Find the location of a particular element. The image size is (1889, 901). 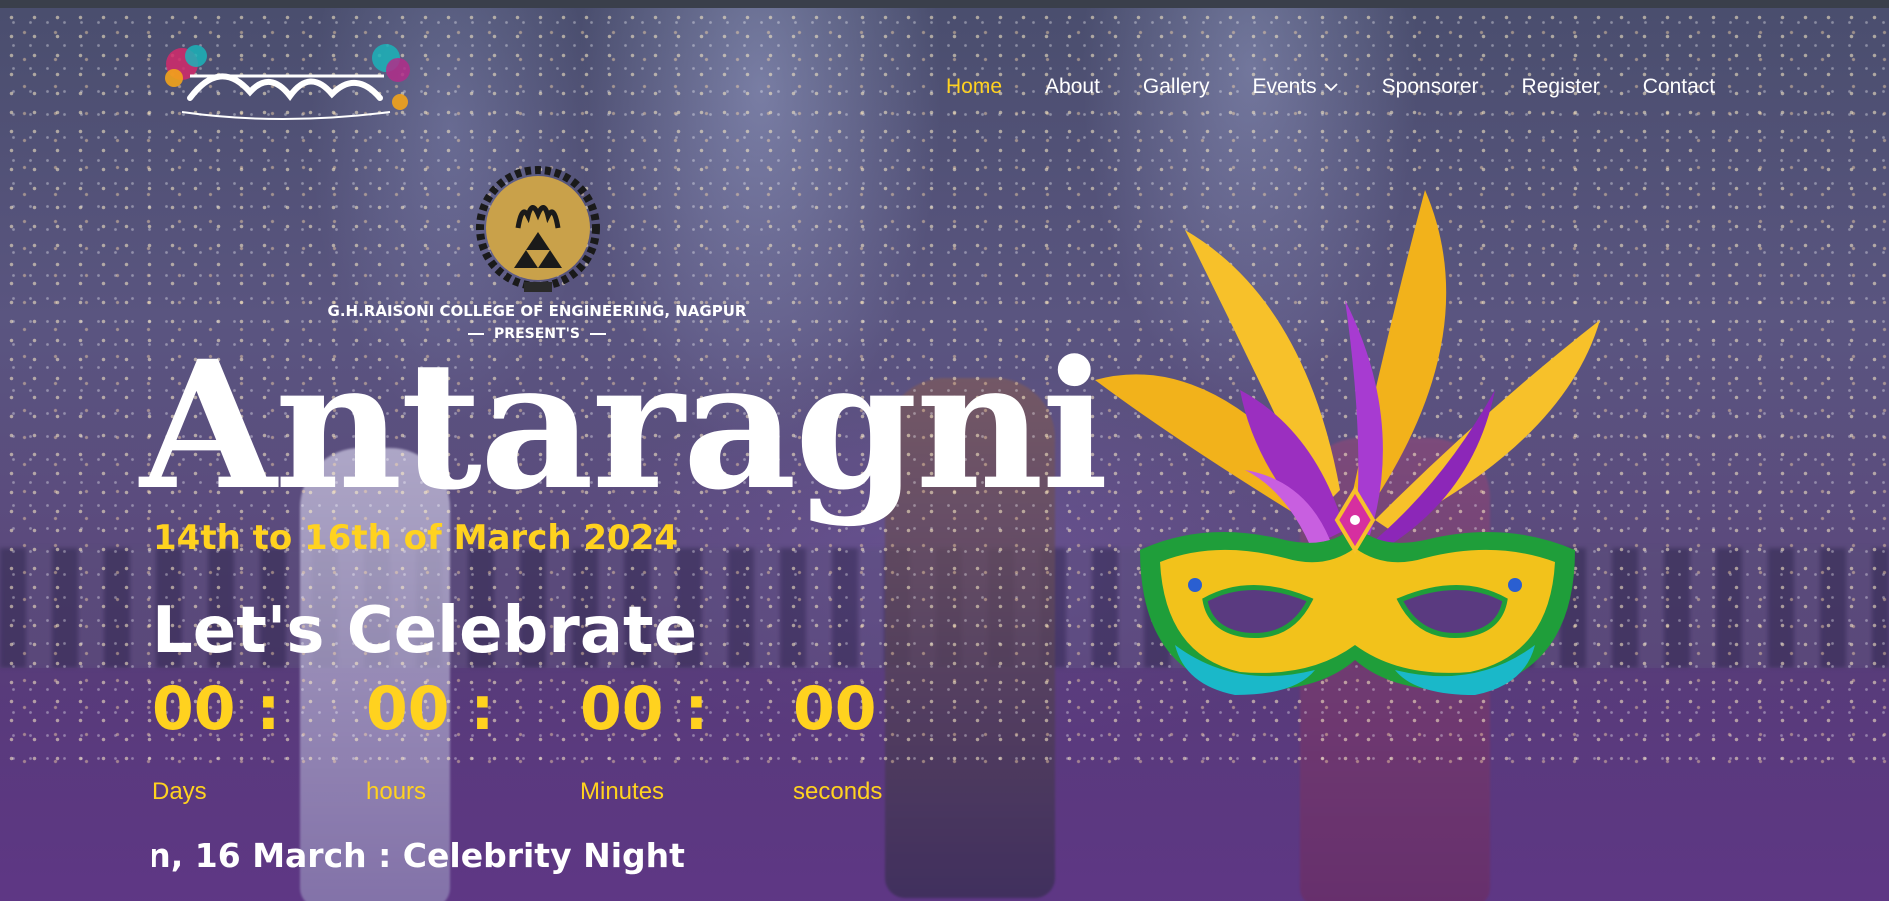

countdown-seconds-value: 00 is located at coordinates (835, 709).